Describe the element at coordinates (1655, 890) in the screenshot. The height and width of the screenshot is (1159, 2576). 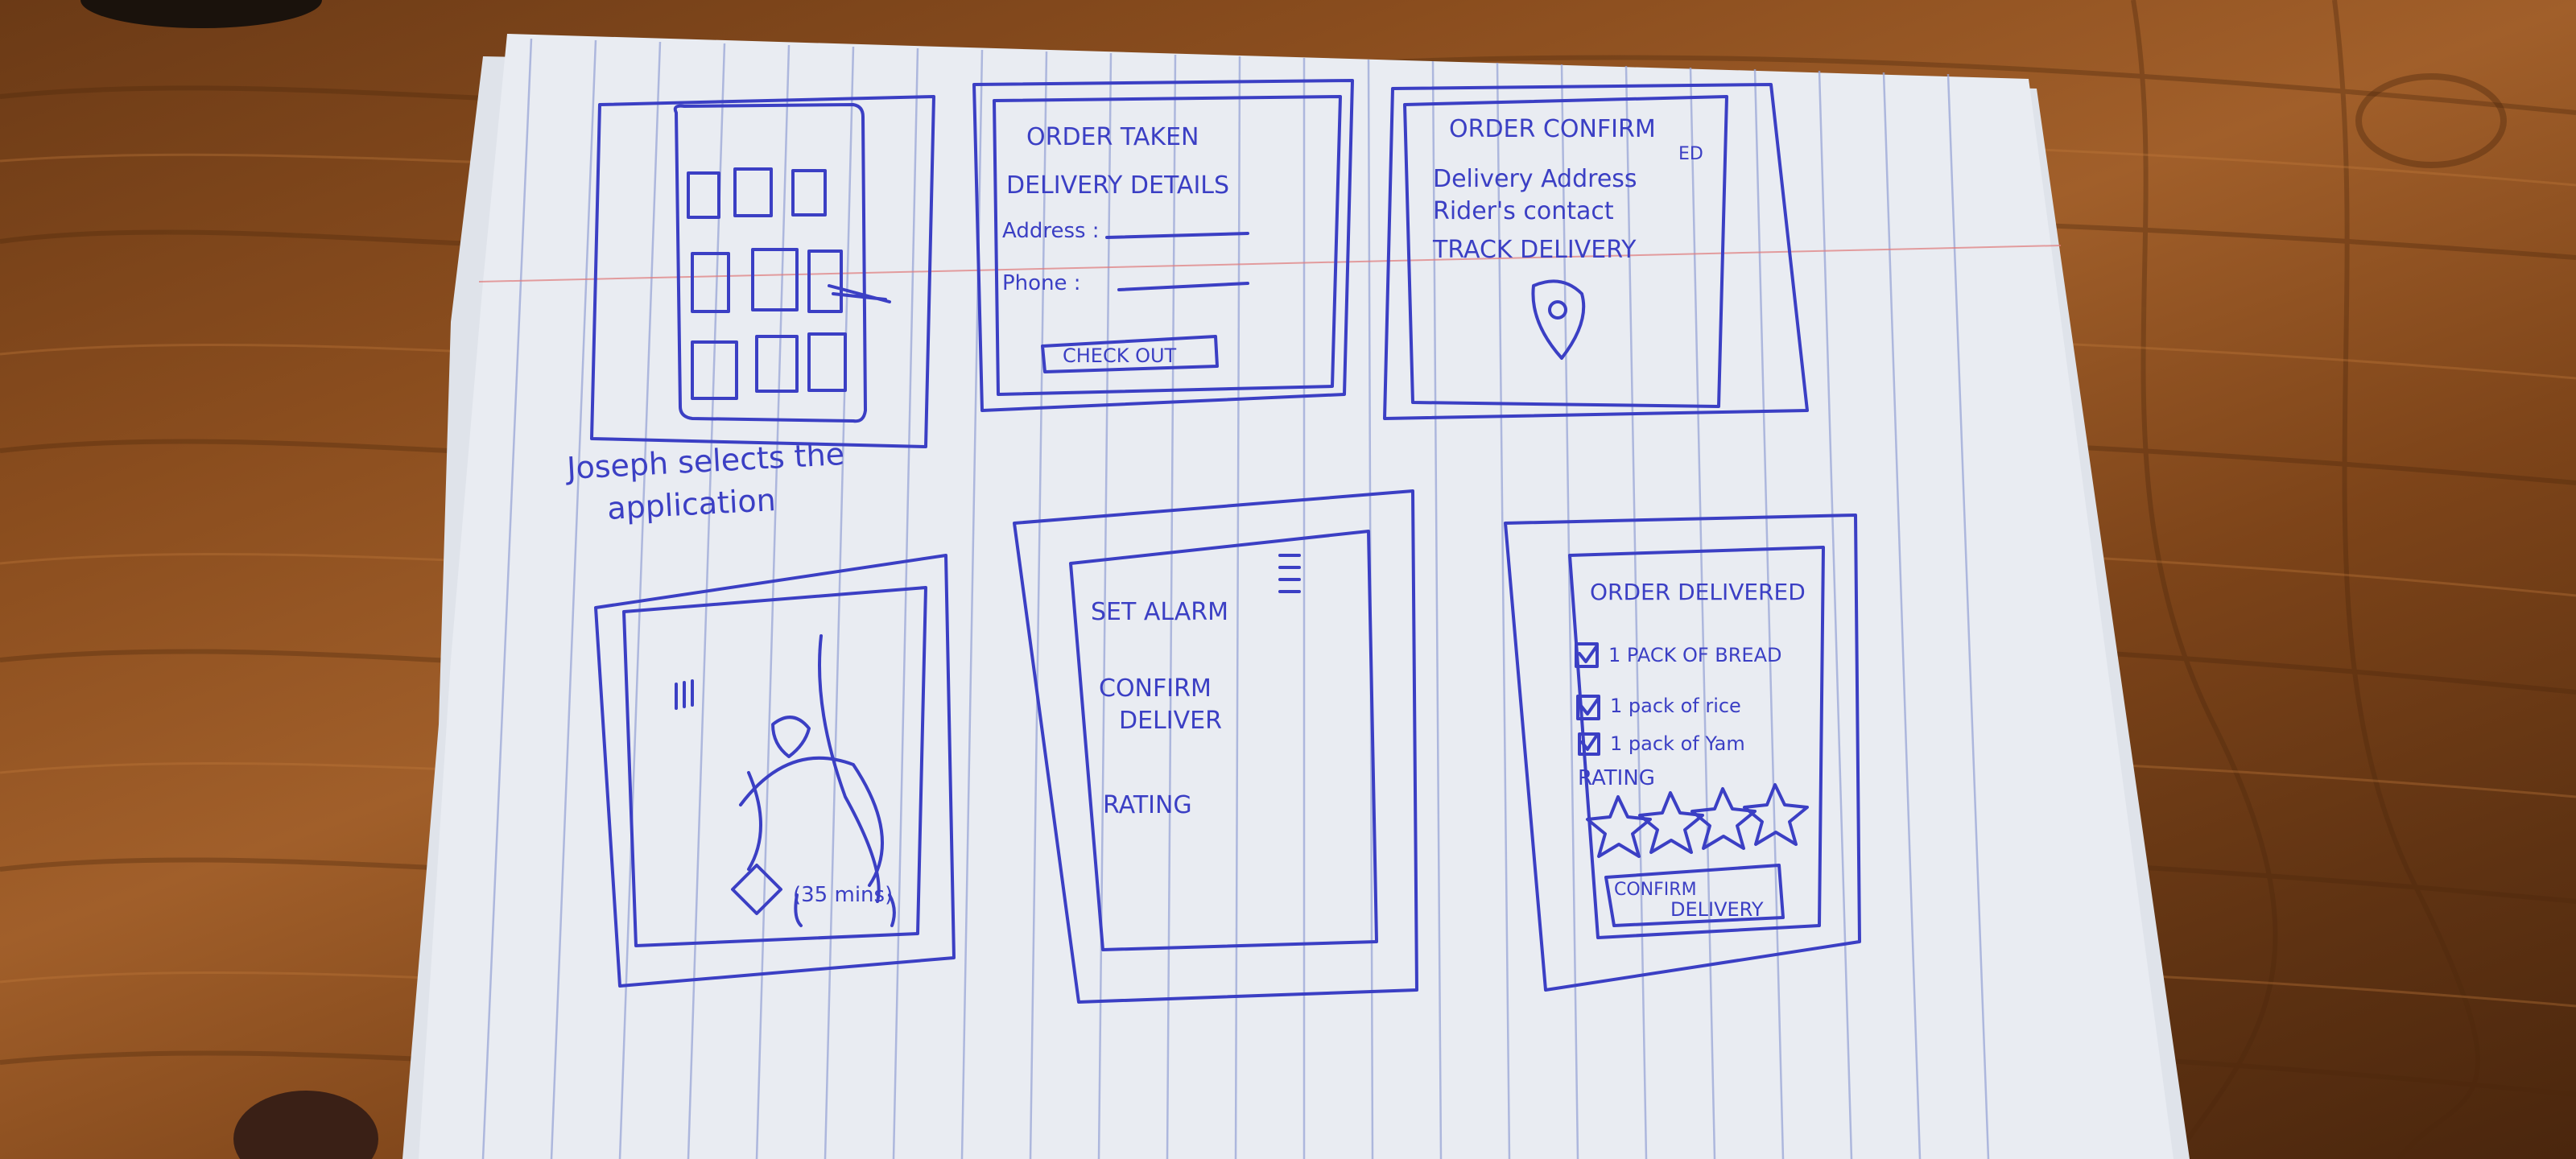
I see `confirm-delivery-button-line-1: CONFIRM` at that location.